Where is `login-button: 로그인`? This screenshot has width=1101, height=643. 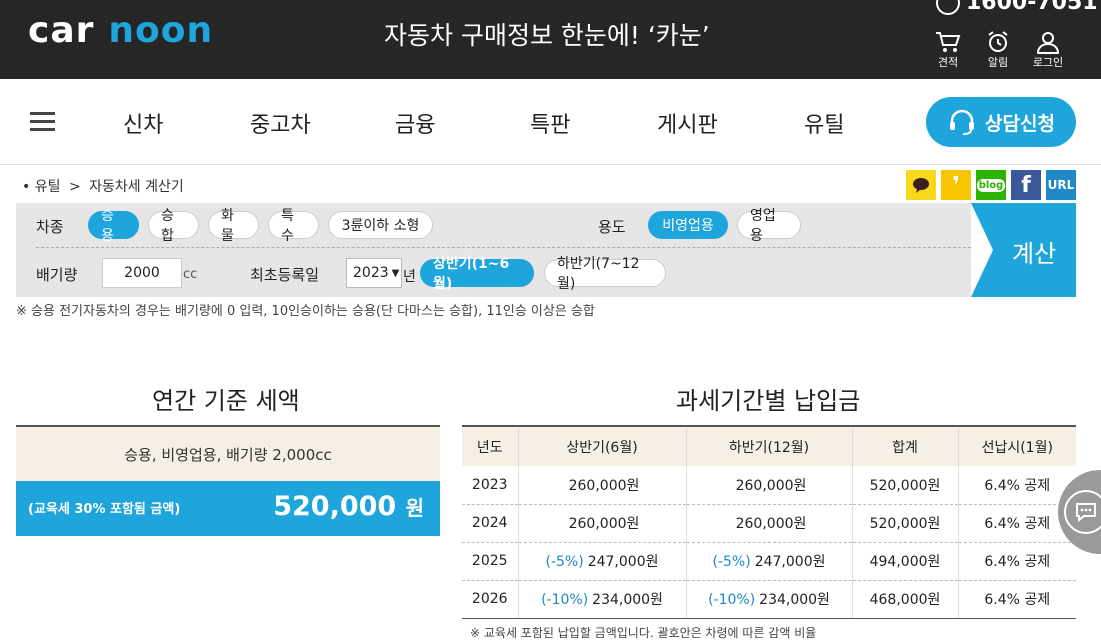
login-button: 로그인 is located at coordinates (1048, 50).